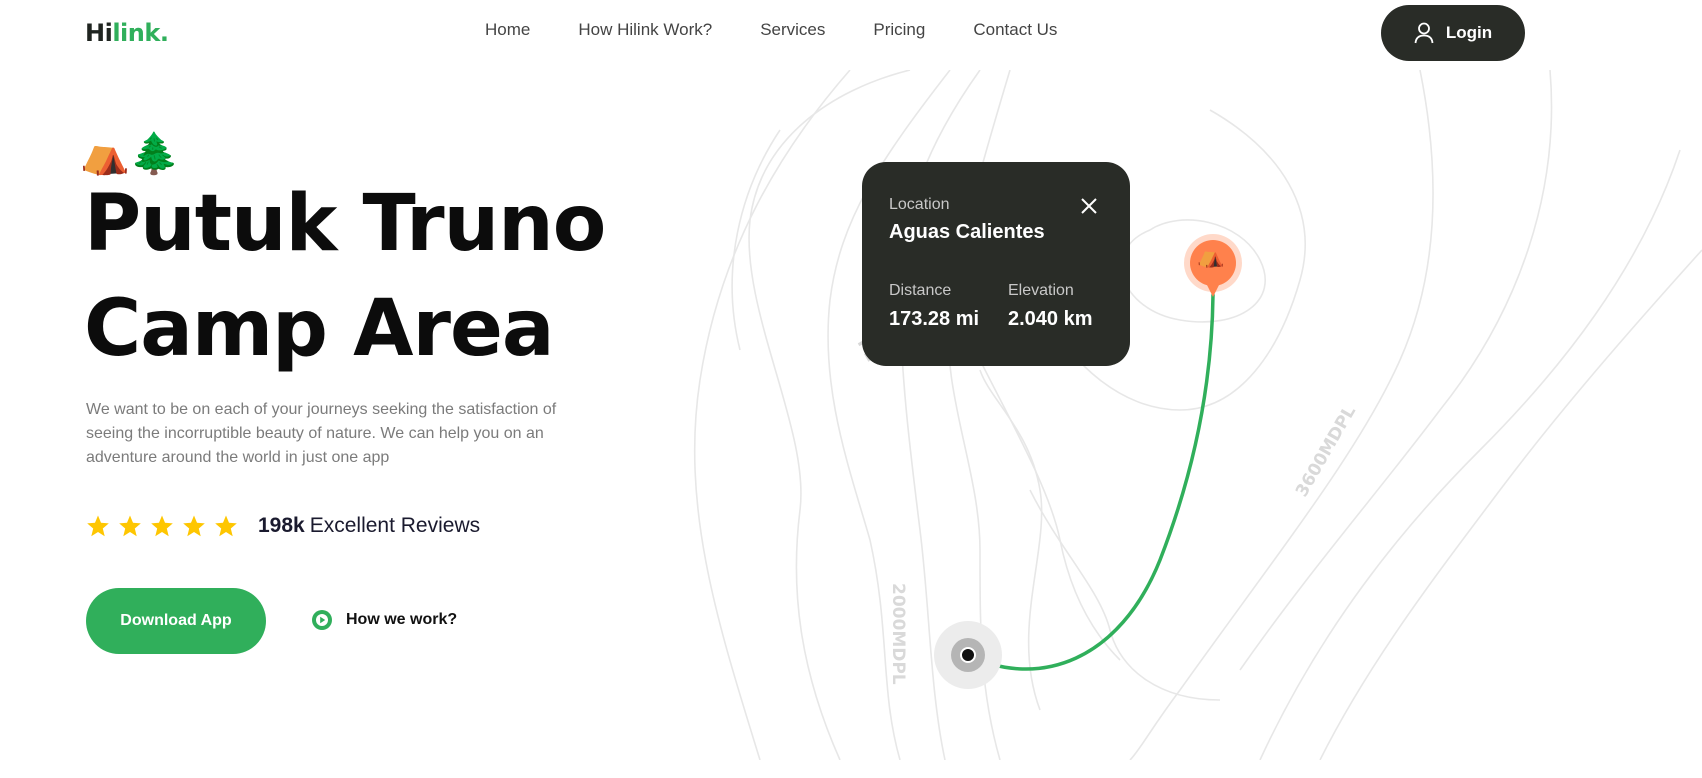 The height and width of the screenshot is (778, 1702). What do you see at coordinates (322, 620) in the screenshot?
I see `play-icon` at bounding box center [322, 620].